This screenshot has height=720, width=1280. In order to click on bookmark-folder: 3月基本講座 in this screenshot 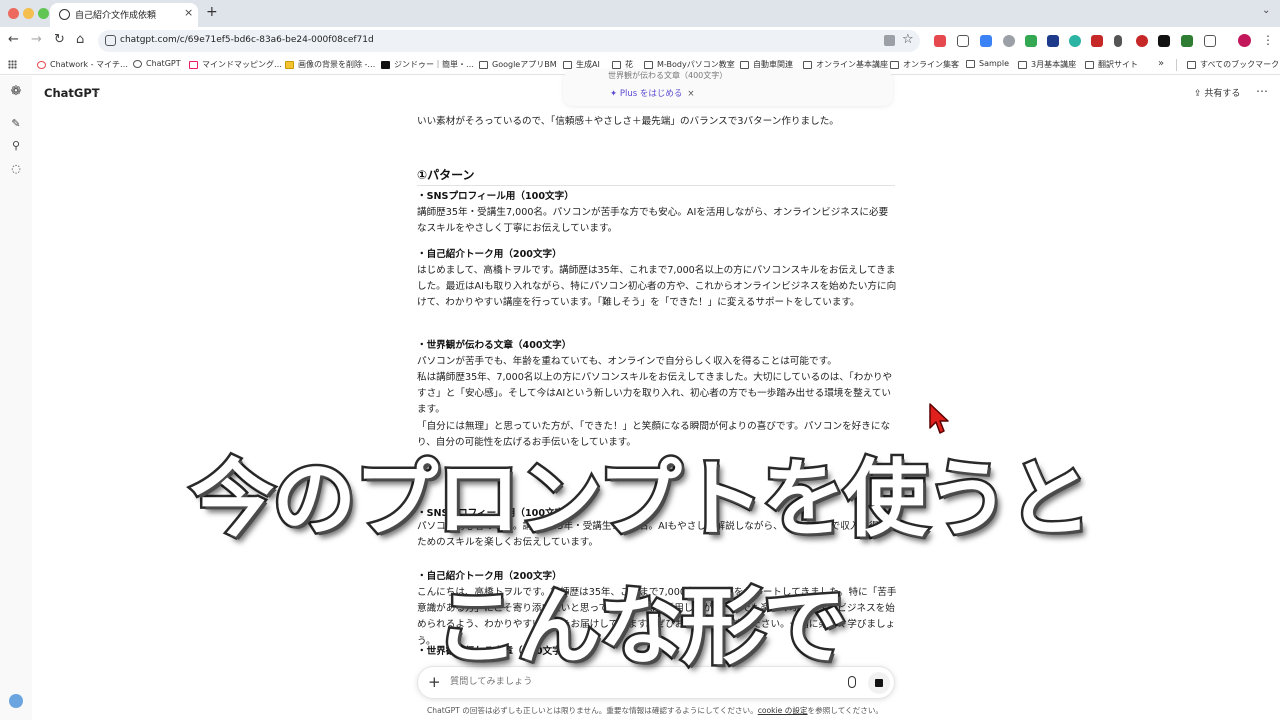, I will do `click(1047, 64)`.